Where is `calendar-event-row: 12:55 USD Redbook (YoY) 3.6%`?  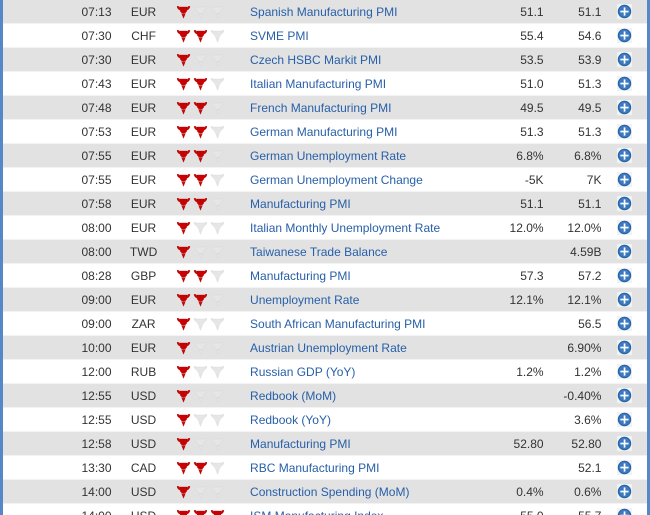 calendar-event-row: 12:55 USD Redbook (YoY) 3.6% is located at coordinates (325, 419).